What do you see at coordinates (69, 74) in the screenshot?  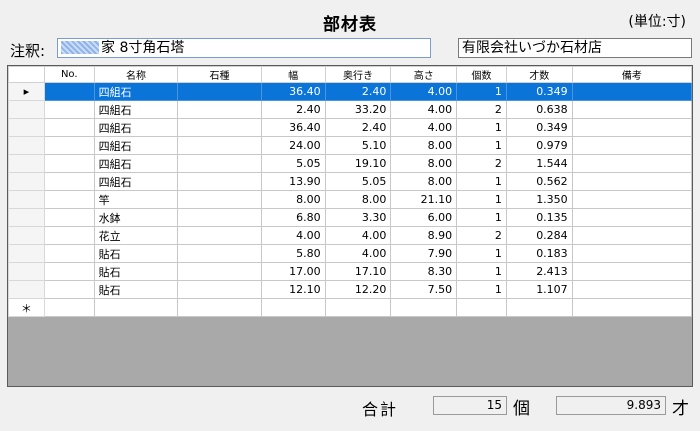 I see `column-header: No.` at bounding box center [69, 74].